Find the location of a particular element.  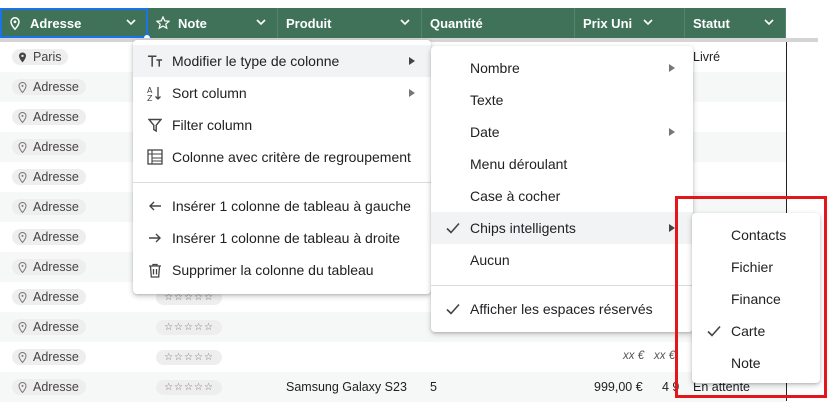

menu-item-label: Carte is located at coordinates (748, 331).